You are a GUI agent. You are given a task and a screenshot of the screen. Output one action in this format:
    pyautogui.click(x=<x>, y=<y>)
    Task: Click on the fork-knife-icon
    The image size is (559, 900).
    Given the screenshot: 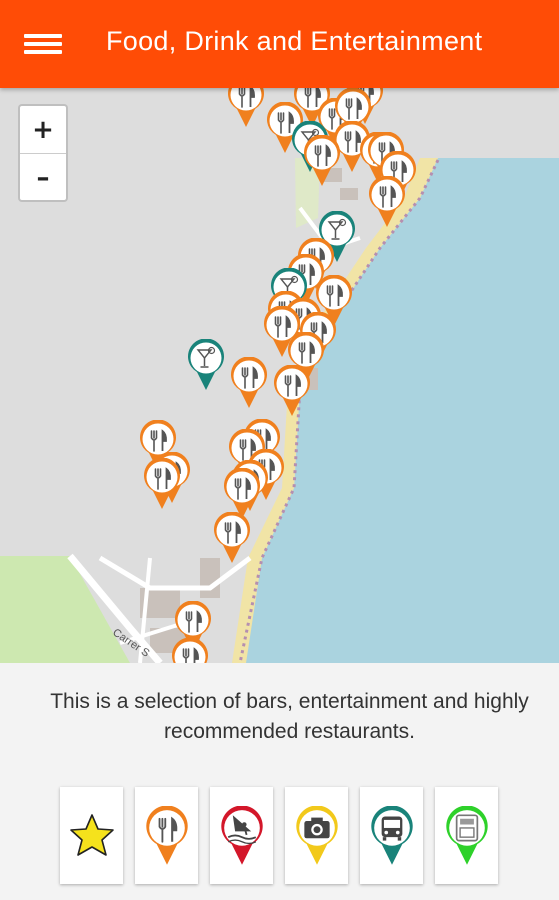 What is the action you would take?
    pyautogui.click(x=166, y=835)
    